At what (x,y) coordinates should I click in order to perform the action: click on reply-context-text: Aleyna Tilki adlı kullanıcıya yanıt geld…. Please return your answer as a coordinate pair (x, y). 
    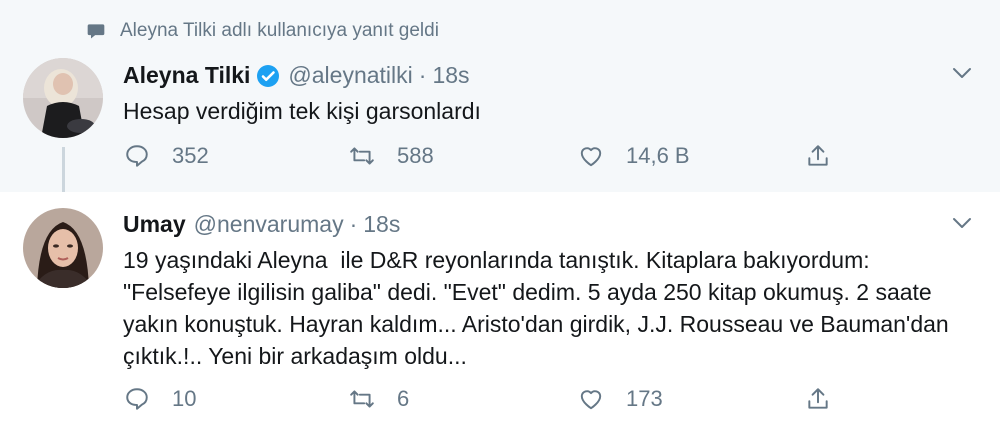
    Looking at the image, I should click on (279, 30).